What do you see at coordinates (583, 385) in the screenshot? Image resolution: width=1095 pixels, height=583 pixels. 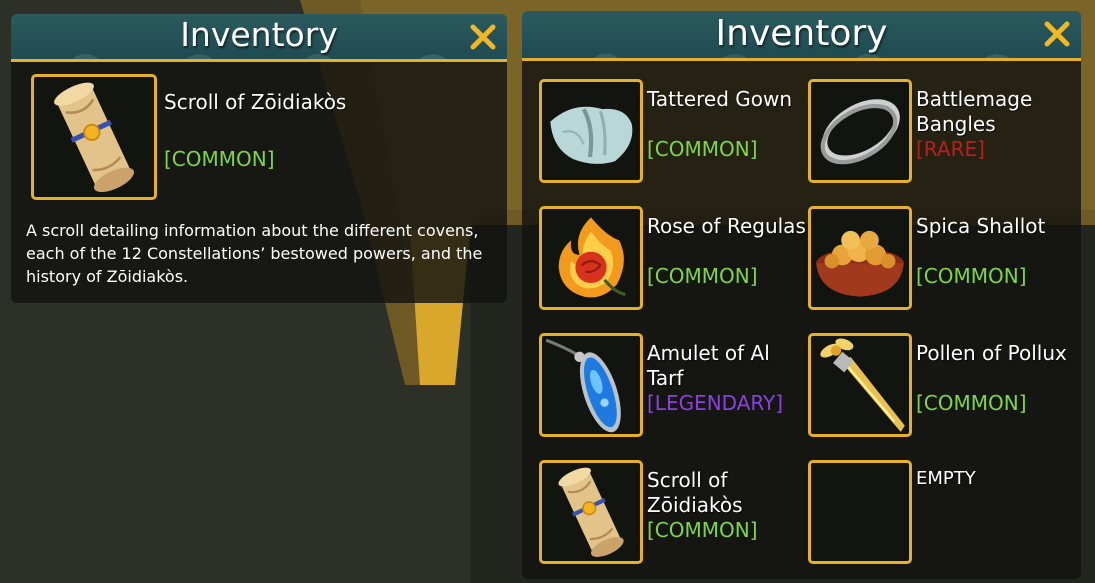 I see `amulet-icon` at bounding box center [583, 385].